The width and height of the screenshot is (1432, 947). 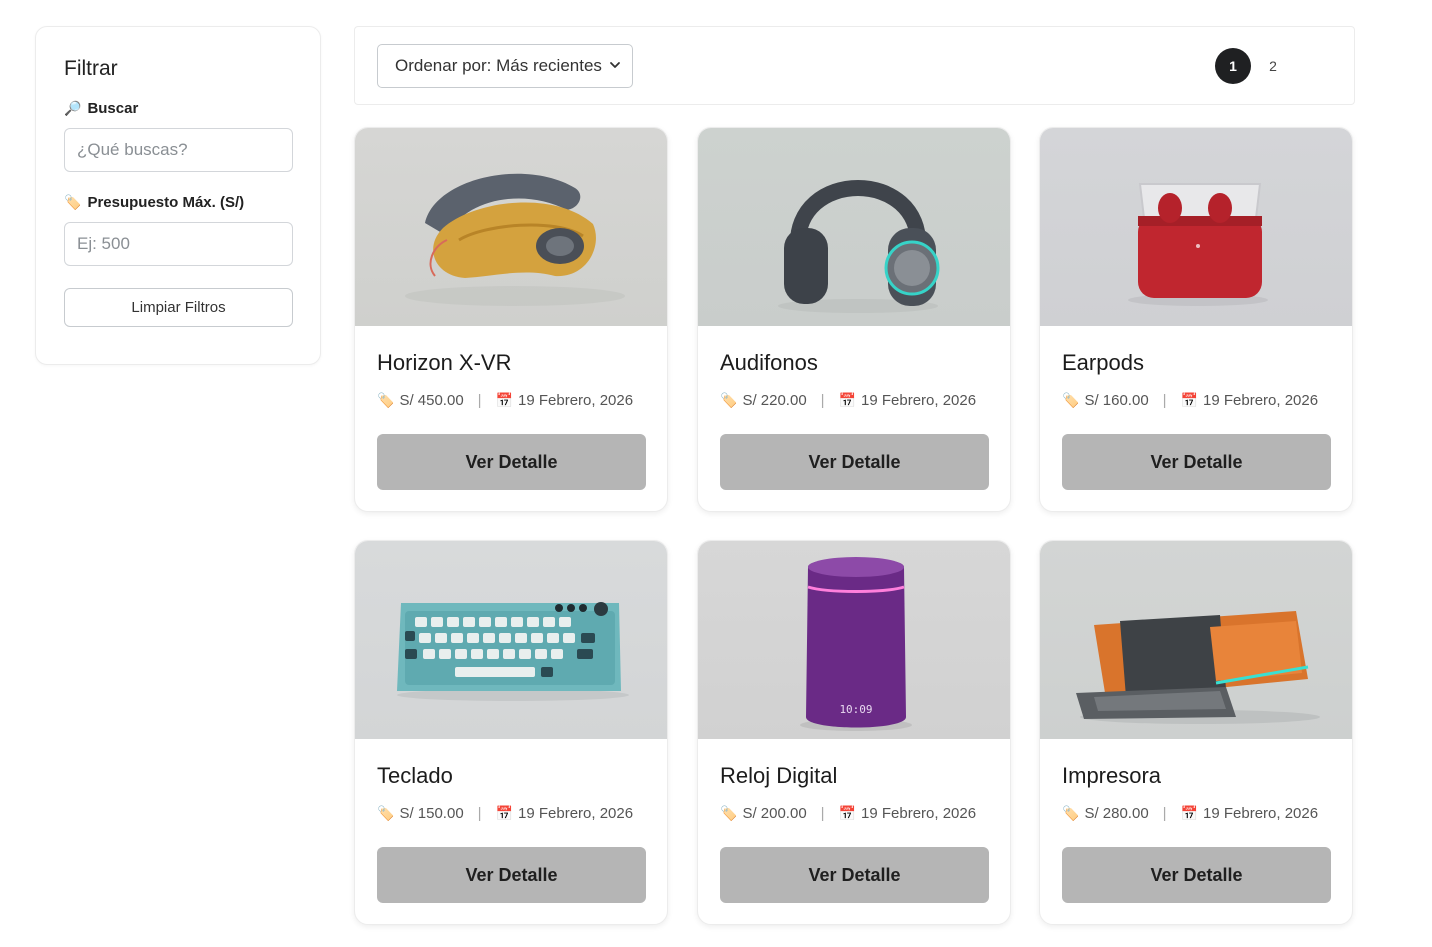 I want to click on budget-label-text: Presupuesto Máx. (S/), so click(x=166, y=202).